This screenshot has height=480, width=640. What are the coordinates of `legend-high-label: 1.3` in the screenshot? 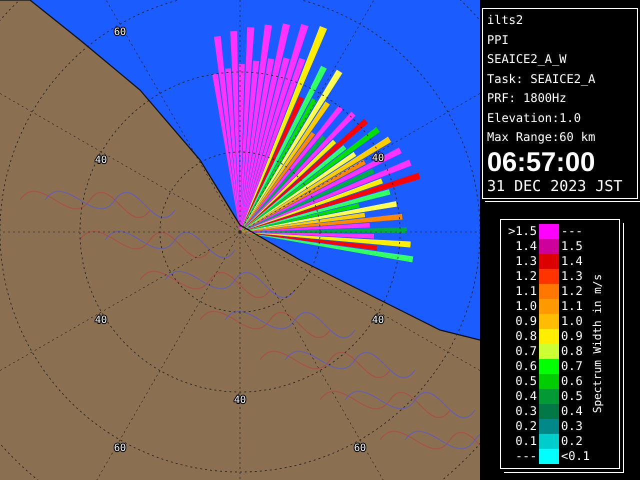 It's located at (572, 276).